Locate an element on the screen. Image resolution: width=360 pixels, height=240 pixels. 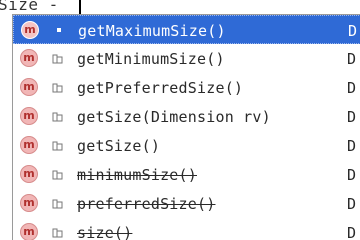
completion-item: m preferredSize() D is located at coordinates (186, 203).